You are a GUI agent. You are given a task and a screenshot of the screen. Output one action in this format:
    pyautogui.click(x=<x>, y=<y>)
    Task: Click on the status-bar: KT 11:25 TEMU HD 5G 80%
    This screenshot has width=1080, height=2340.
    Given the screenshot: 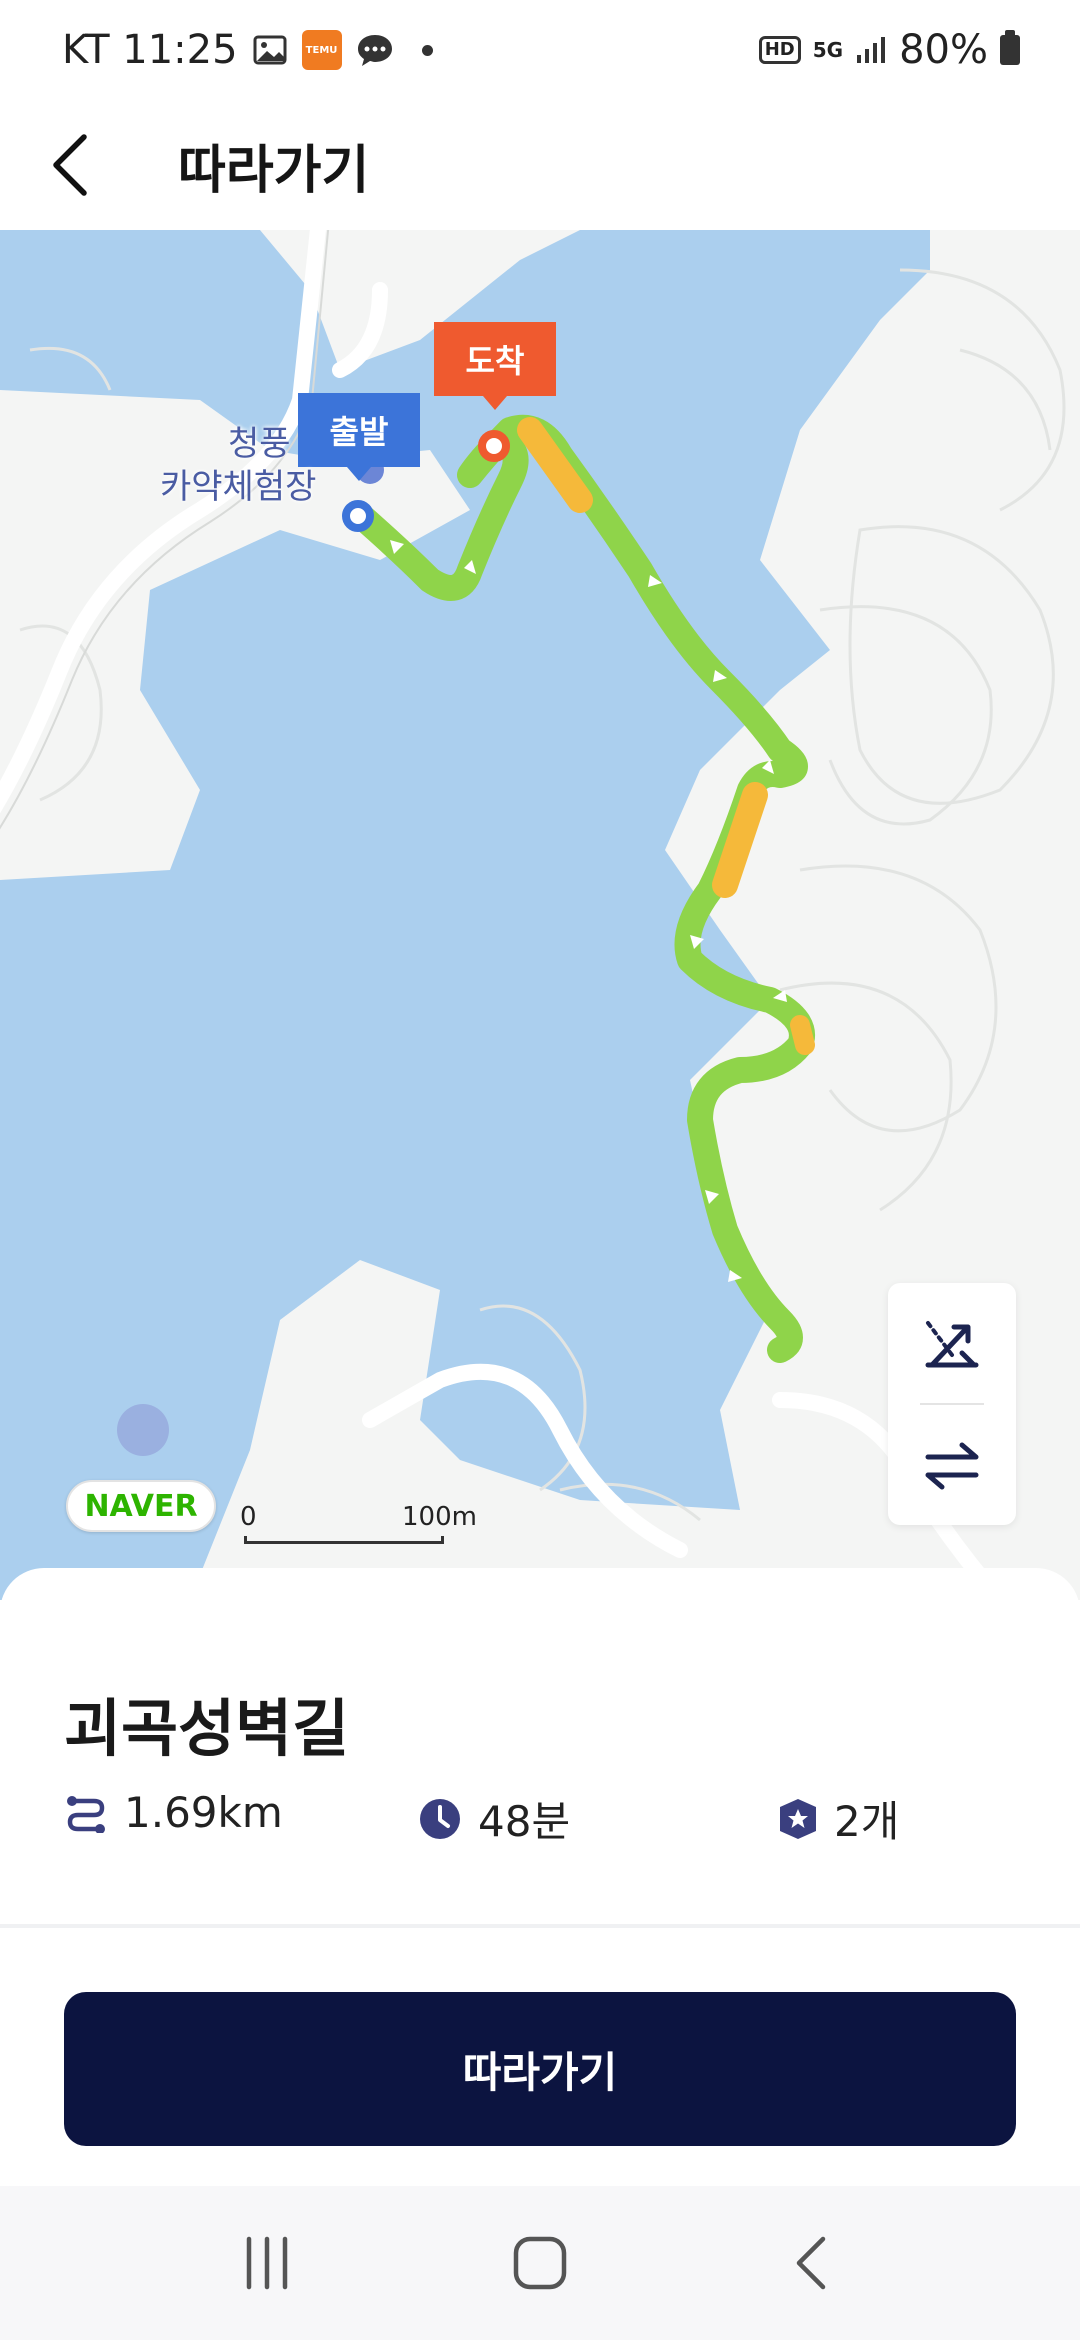 What is the action you would take?
    pyautogui.click(x=540, y=50)
    